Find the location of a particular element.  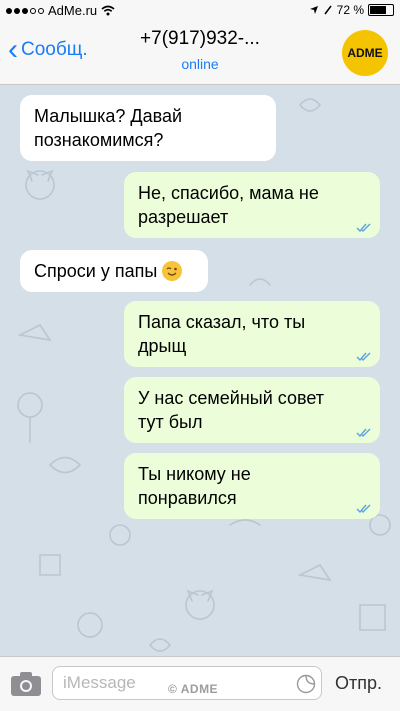

battery-percentage: 72 % is located at coordinates (350, 10).